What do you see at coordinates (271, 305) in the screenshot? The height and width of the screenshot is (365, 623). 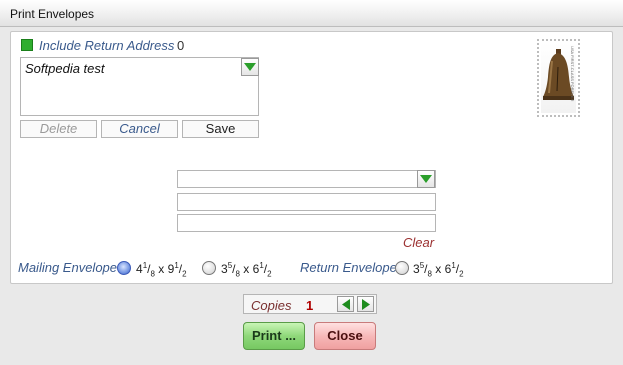 I see `copies-label: Copies` at bounding box center [271, 305].